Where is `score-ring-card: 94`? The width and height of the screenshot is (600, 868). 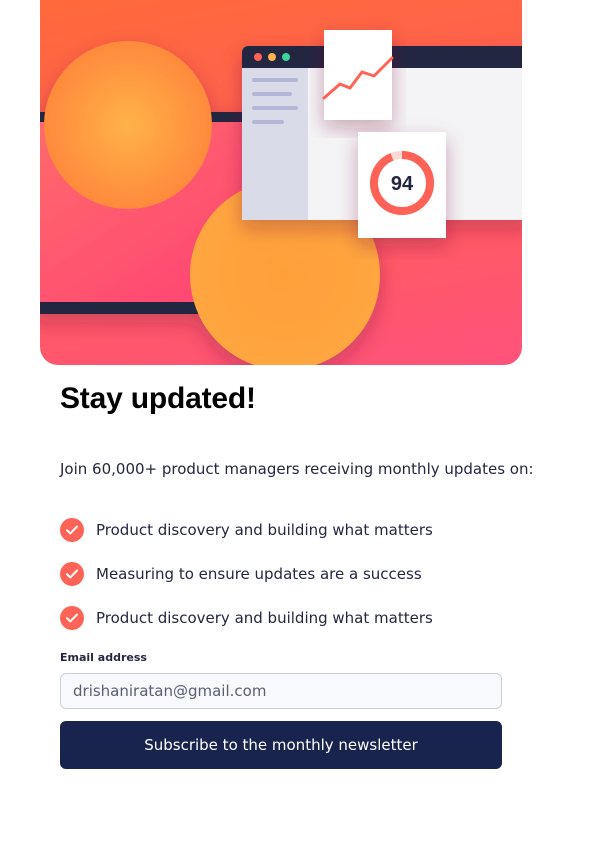 score-ring-card: 94 is located at coordinates (402, 185).